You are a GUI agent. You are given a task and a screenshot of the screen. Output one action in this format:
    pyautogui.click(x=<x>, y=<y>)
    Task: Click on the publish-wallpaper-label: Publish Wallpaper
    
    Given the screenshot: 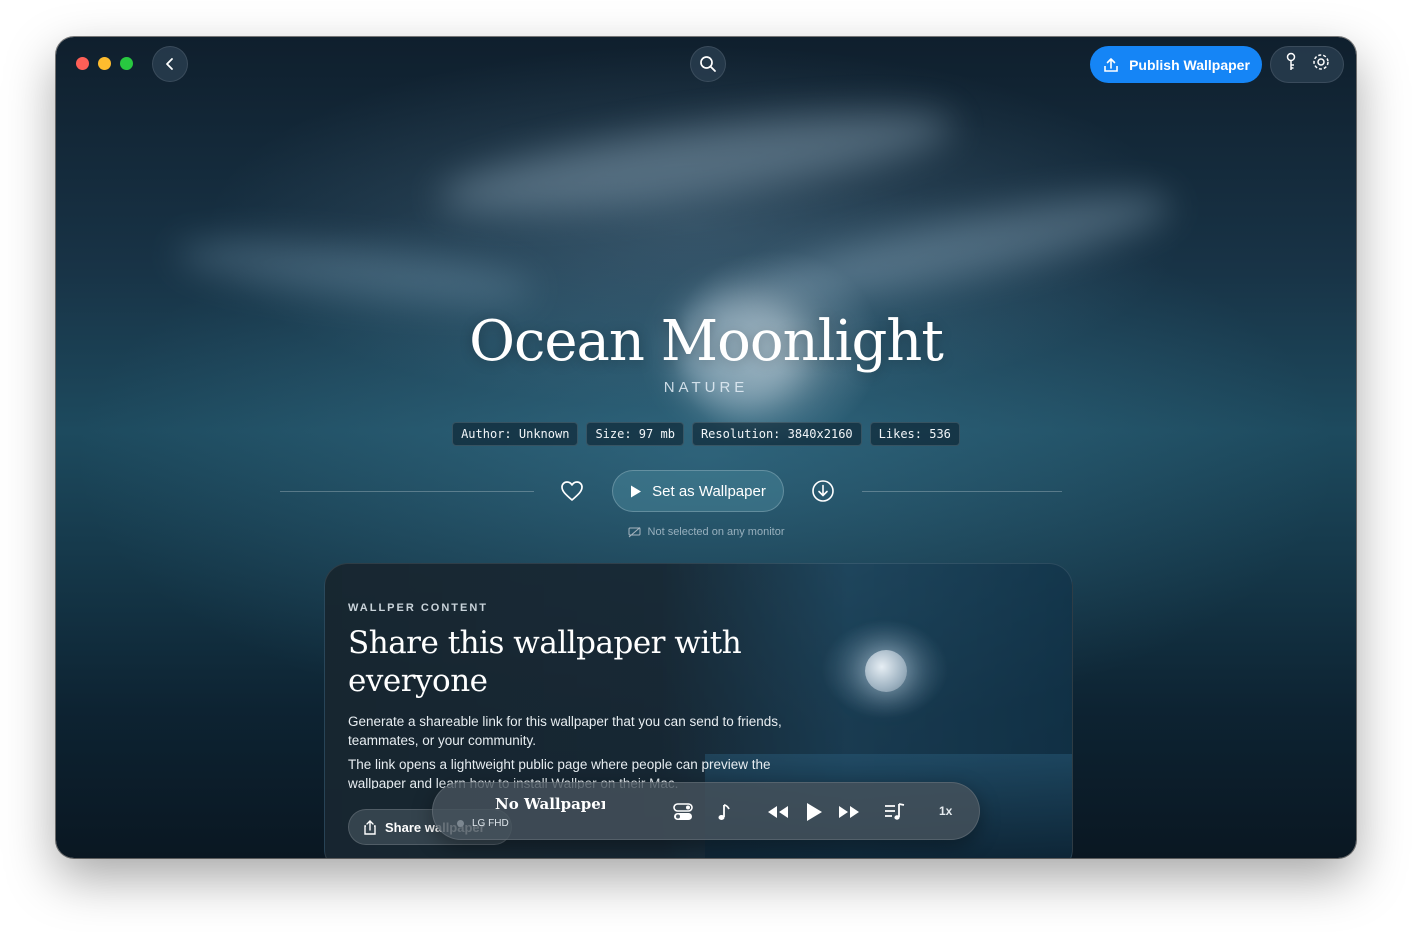 What is the action you would take?
    pyautogui.click(x=1189, y=64)
    